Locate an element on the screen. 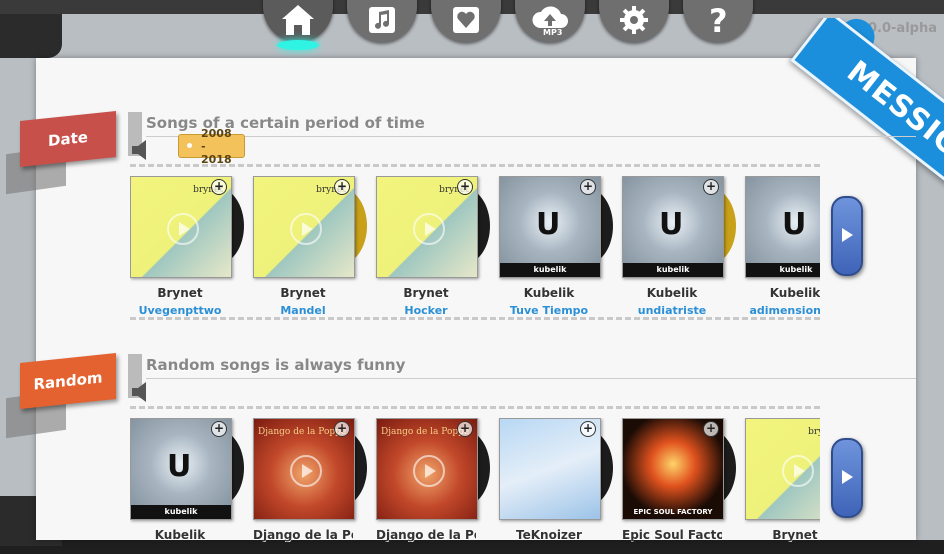 This screenshot has width=944, height=554. album-title: Uvegenpttwo is located at coordinates (180, 310).